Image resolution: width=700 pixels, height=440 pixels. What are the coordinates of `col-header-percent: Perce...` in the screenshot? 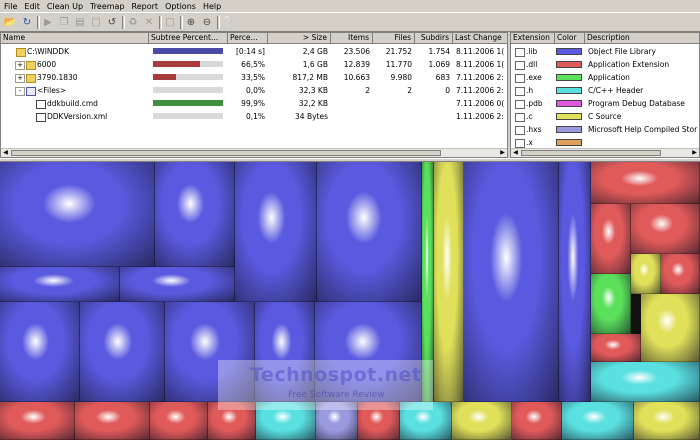 It's located at (248, 38).